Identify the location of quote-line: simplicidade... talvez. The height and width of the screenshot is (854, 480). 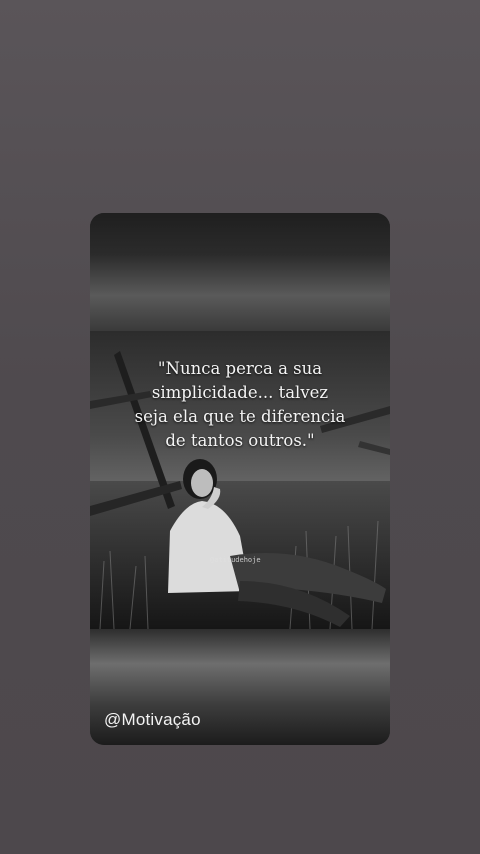
(240, 392).